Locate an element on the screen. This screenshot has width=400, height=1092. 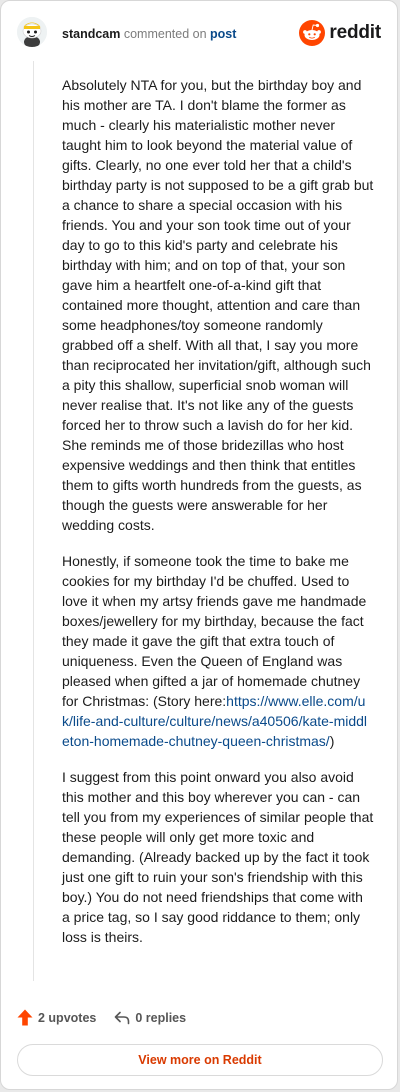
replies-button: 0 replies is located at coordinates (150, 1018).